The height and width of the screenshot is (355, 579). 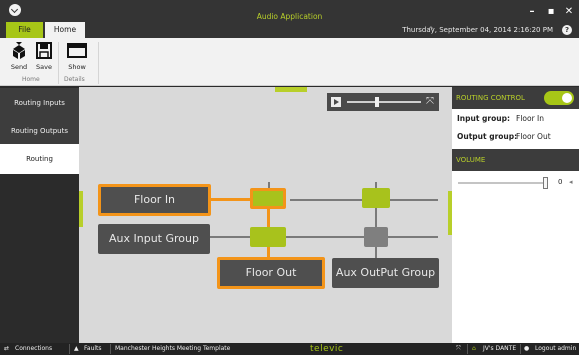 I want to click on fit-to-screen-icon: ⤧, so click(x=430, y=102).